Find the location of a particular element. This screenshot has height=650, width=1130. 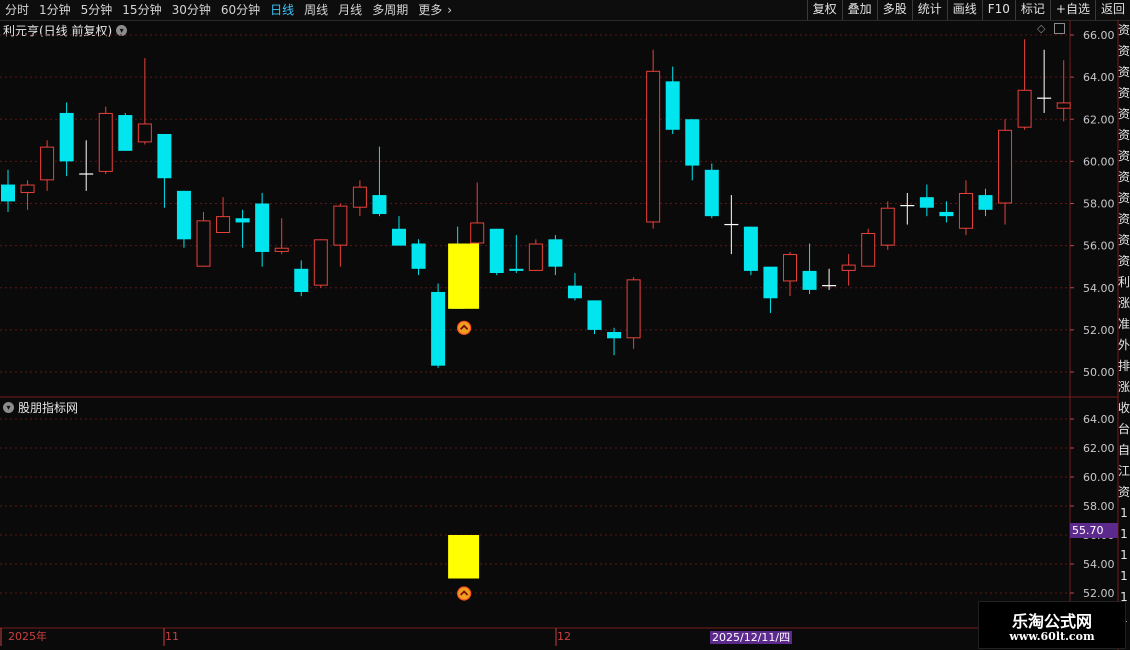

signal-block is located at coordinates (464, 276).